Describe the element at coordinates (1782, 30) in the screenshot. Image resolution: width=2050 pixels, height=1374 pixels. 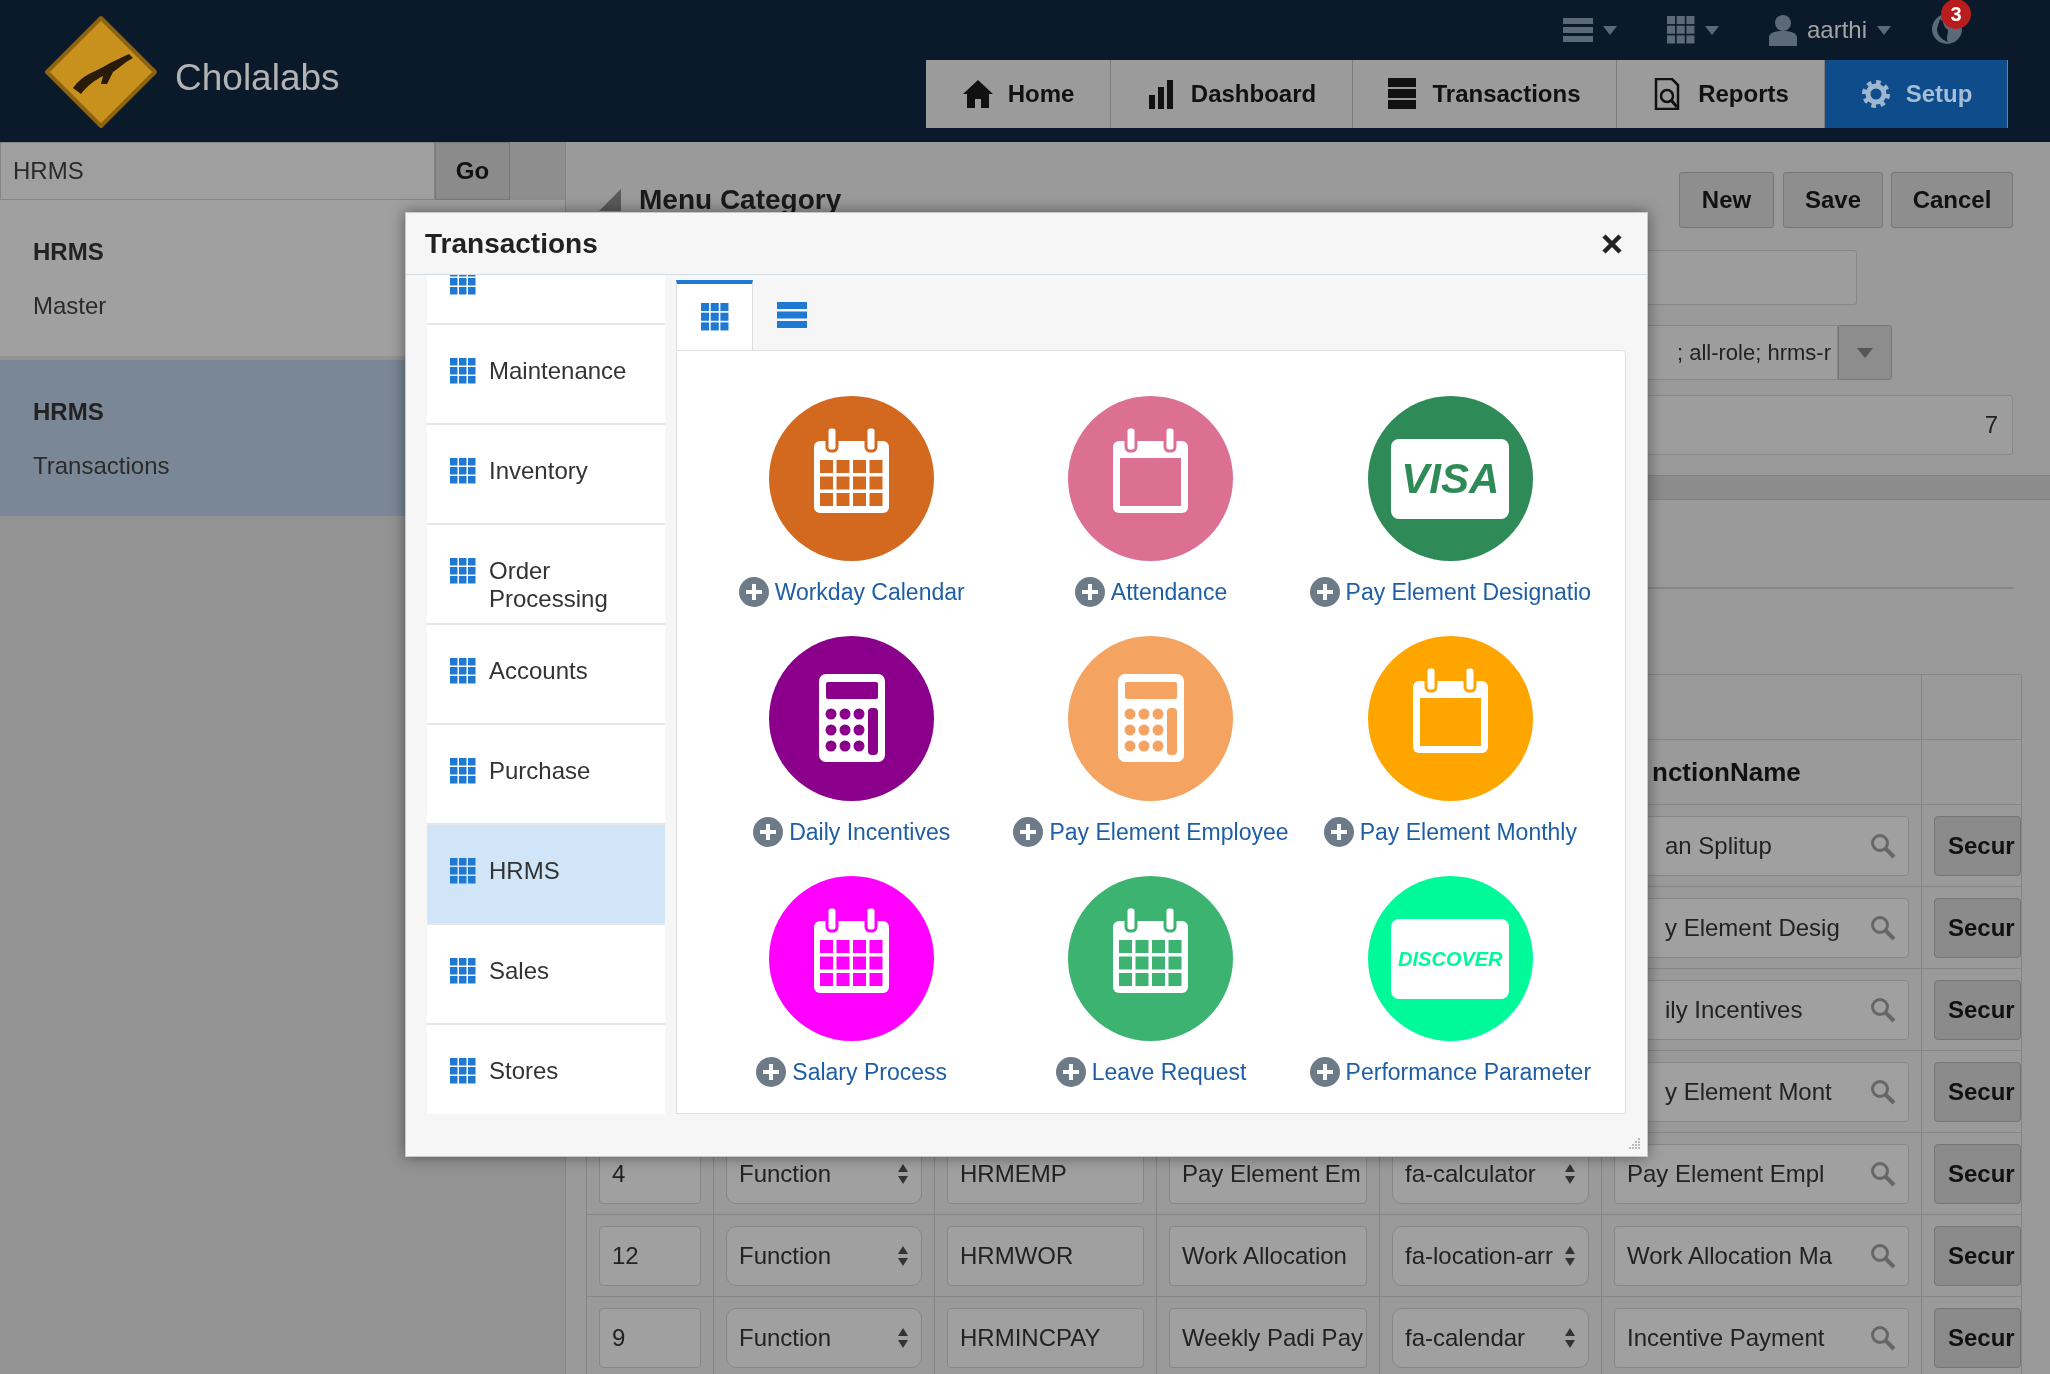
I see `user-icon` at that location.